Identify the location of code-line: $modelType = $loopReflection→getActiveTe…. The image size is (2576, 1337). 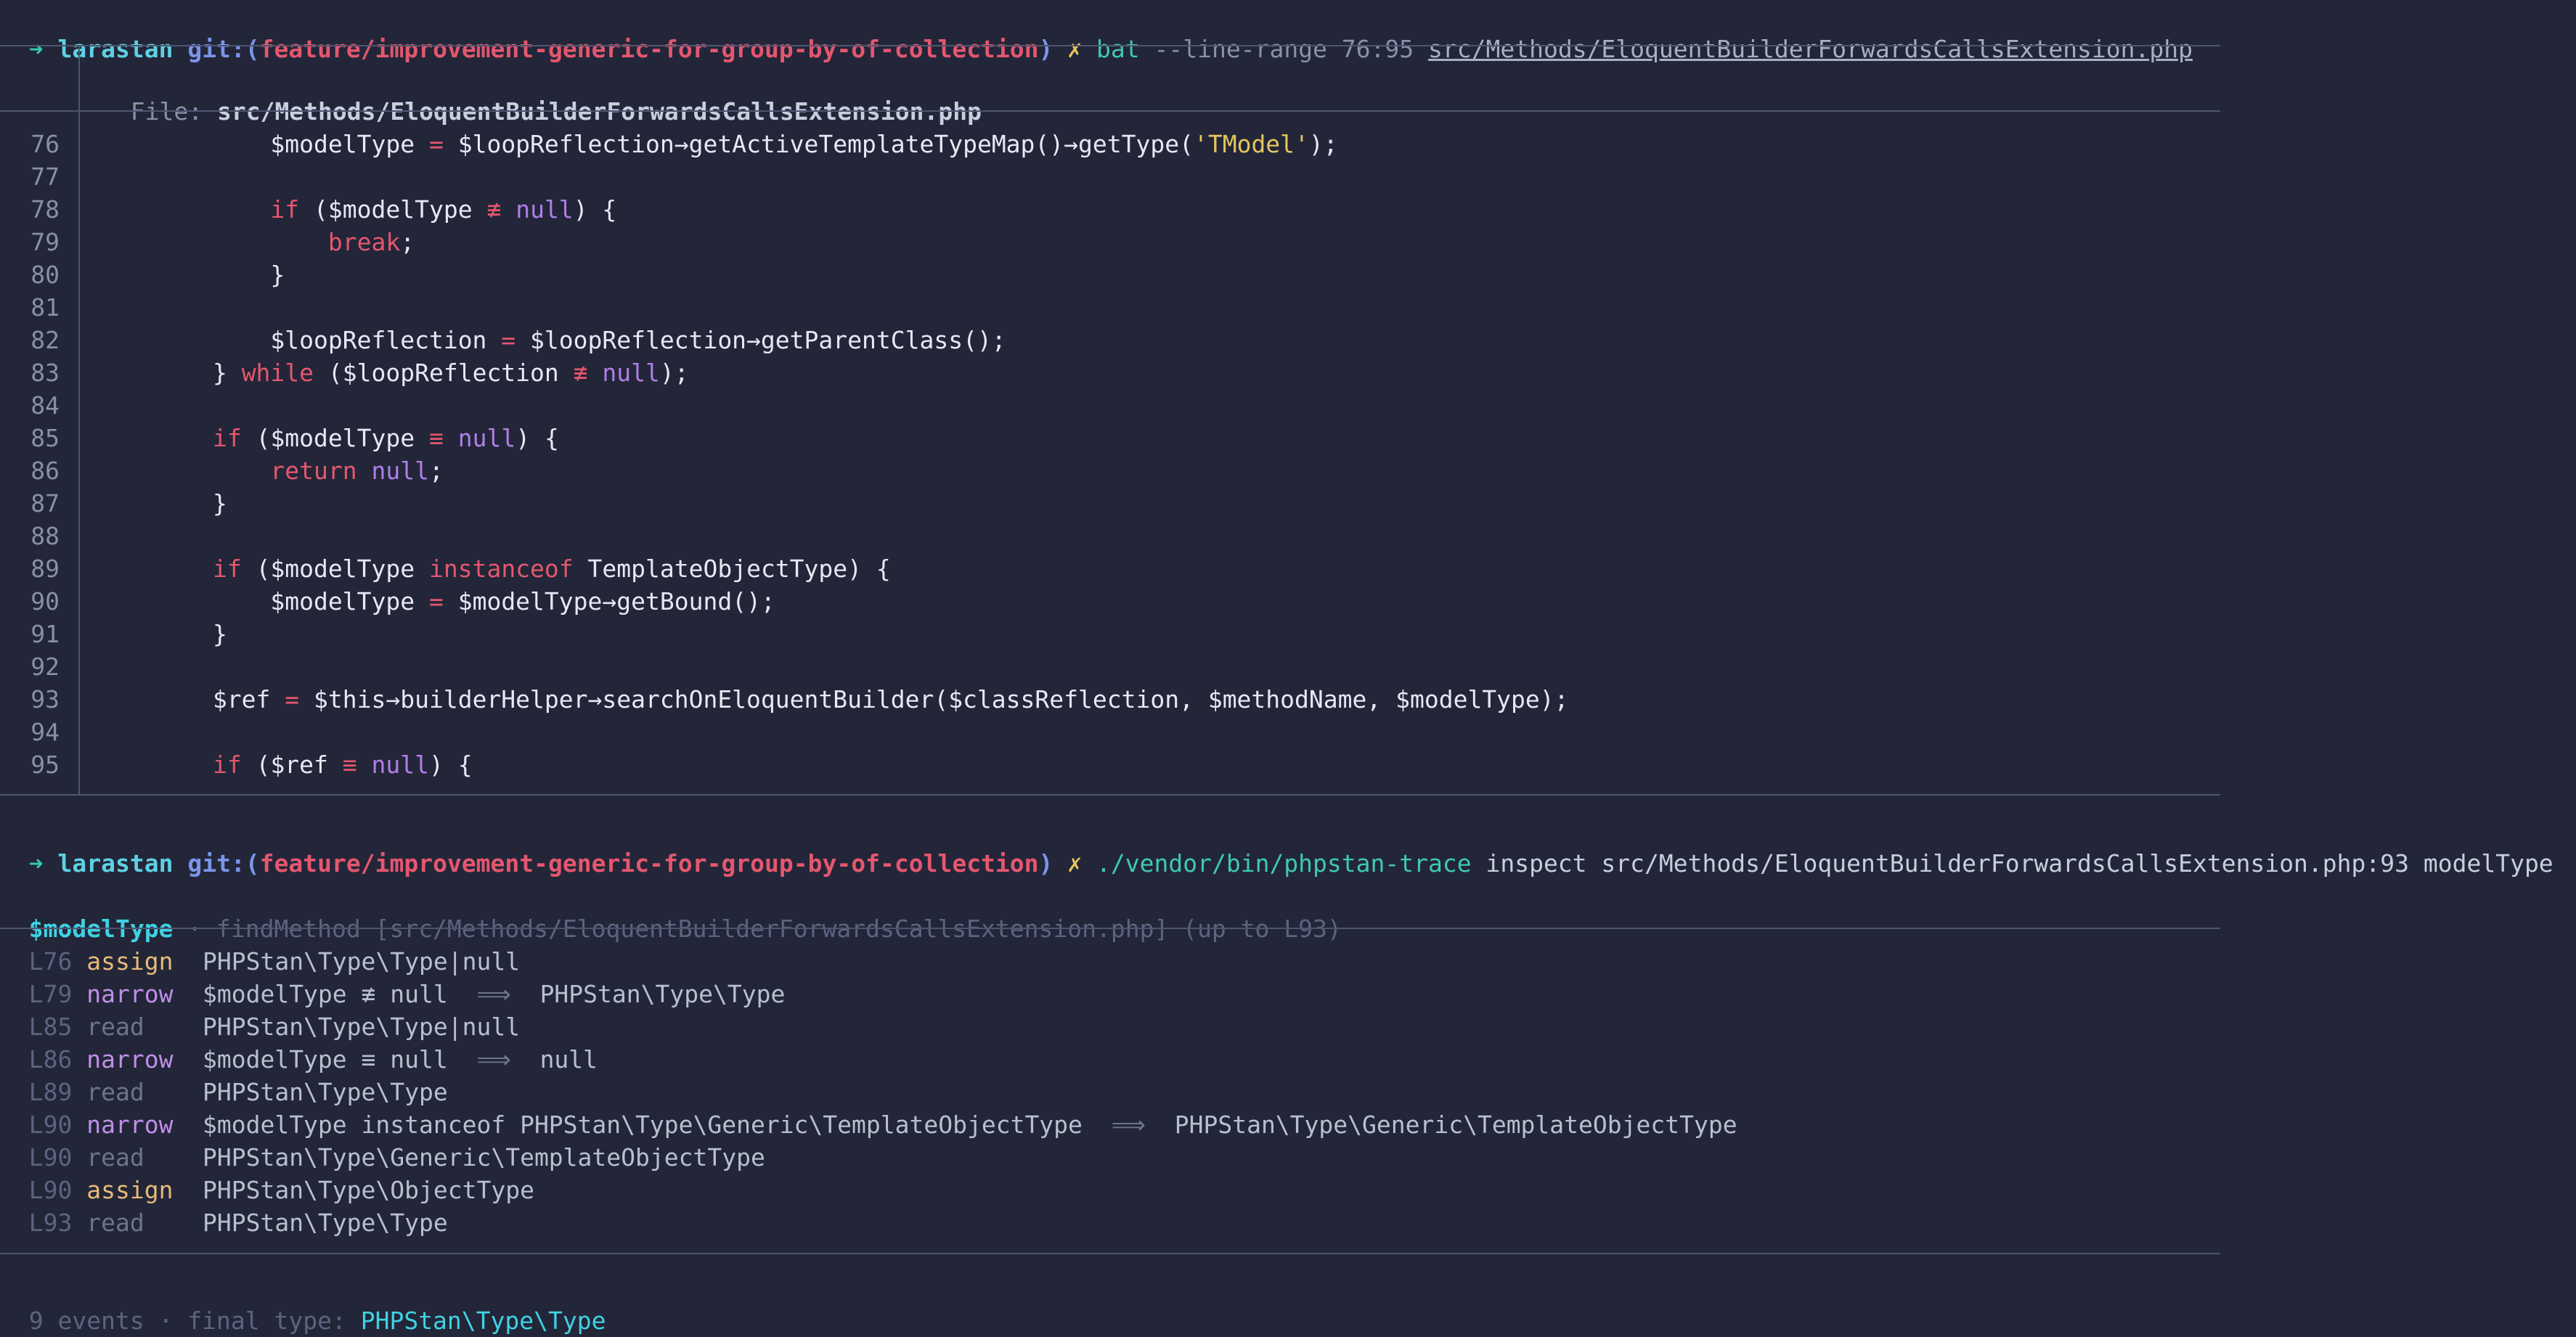
(717, 144).